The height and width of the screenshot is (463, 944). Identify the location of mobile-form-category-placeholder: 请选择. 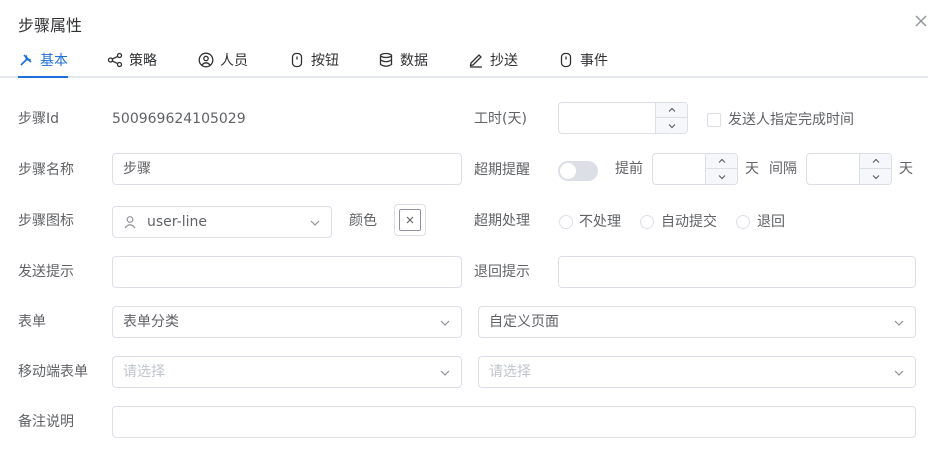
(144, 372).